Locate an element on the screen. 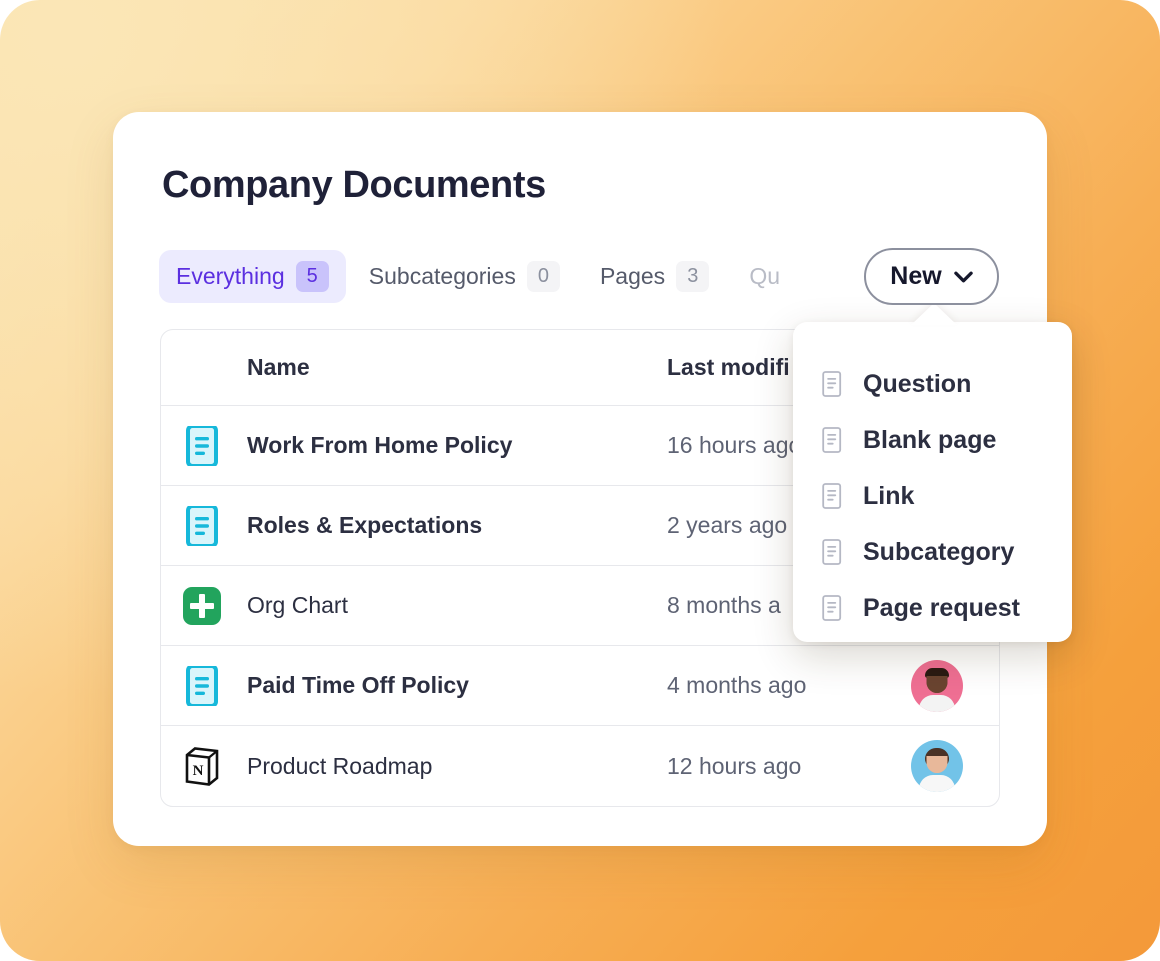 This screenshot has height=961, width=1160. dropdown-item-label: Blank page is located at coordinates (930, 439).